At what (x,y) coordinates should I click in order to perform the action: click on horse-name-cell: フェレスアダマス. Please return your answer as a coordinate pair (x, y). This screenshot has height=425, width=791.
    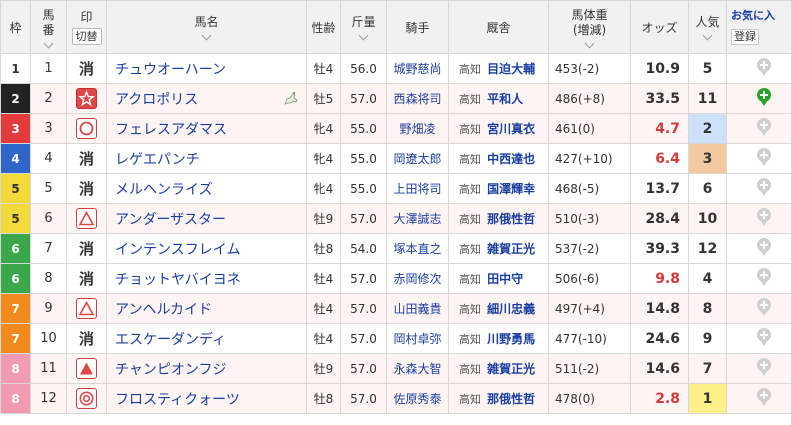
    Looking at the image, I should click on (206, 128).